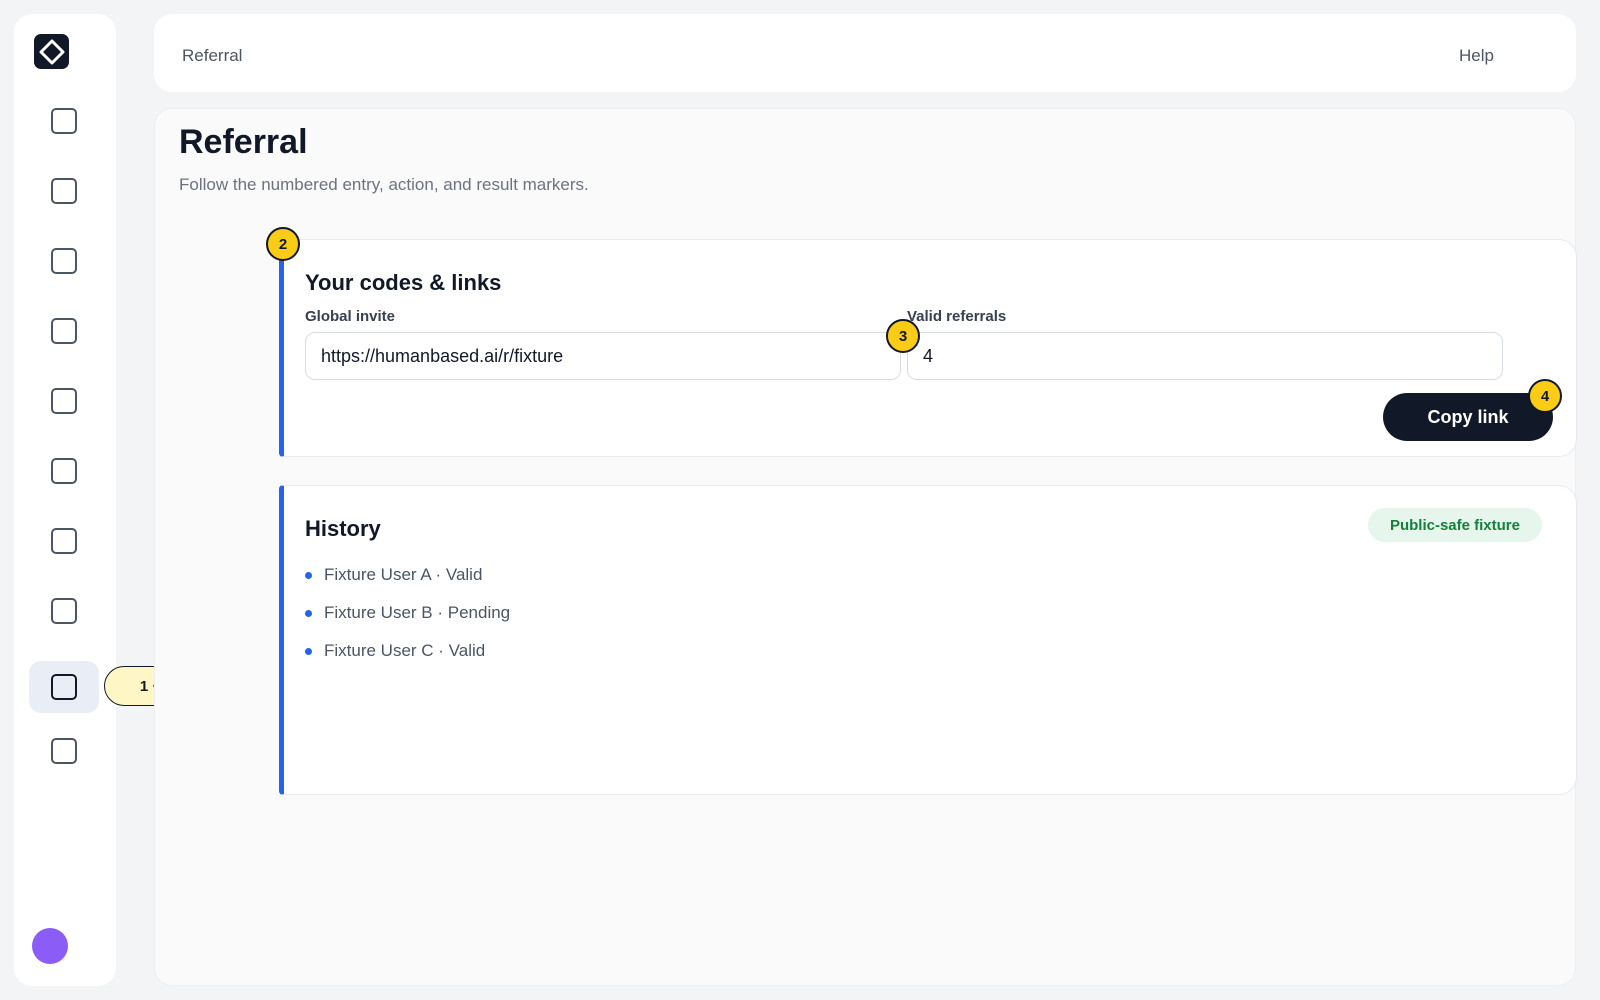  What do you see at coordinates (405, 650) in the screenshot?
I see `list-item-text: Fixture User C · Valid` at bounding box center [405, 650].